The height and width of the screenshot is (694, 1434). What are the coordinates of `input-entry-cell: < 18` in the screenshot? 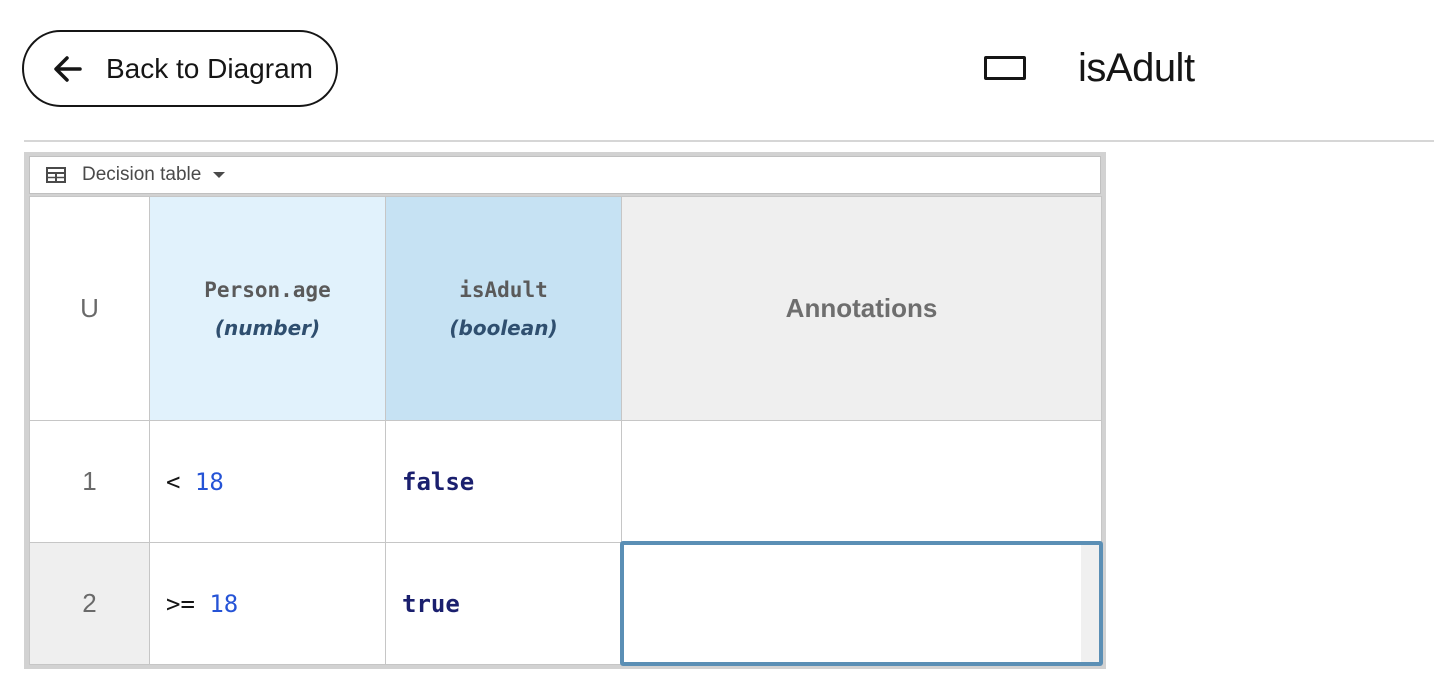 It's located at (267, 481).